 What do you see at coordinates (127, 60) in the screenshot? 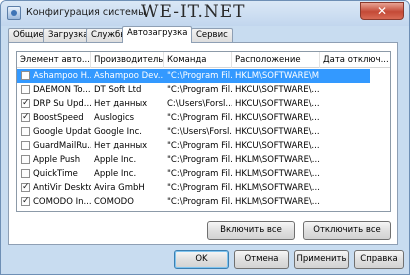
I see `column-header-manufacturer: Производитель` at bounding box center [127, 60].